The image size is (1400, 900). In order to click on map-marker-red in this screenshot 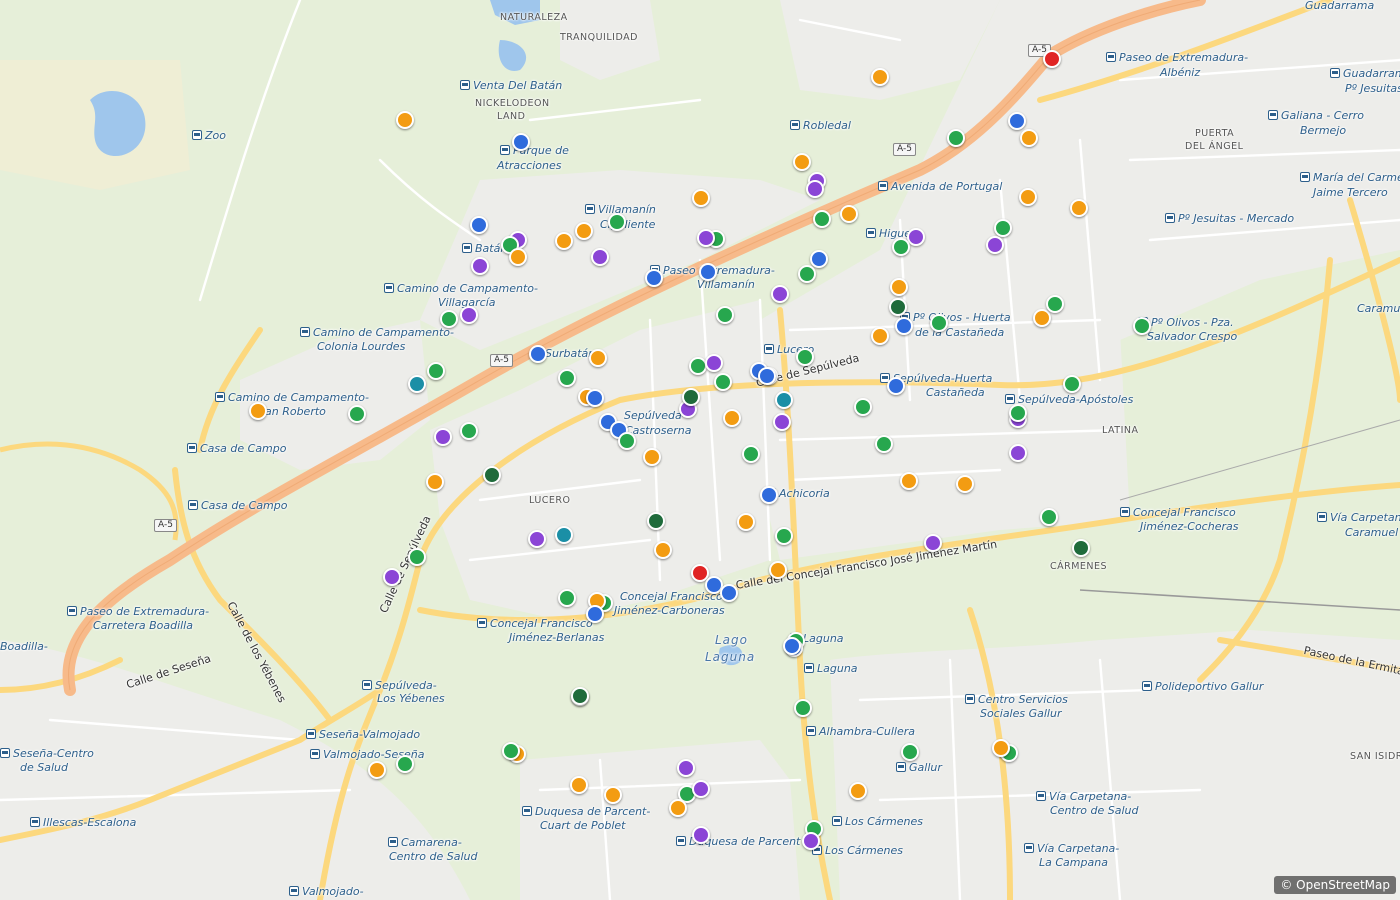, I will do `click(1052, 59)`.